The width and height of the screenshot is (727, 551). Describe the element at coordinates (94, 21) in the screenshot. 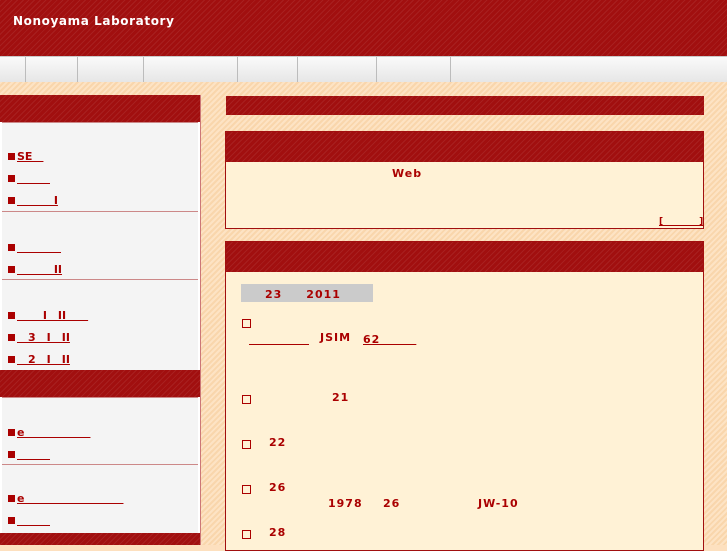

I see `site-title: Nonoyama Laboratory` at that location.